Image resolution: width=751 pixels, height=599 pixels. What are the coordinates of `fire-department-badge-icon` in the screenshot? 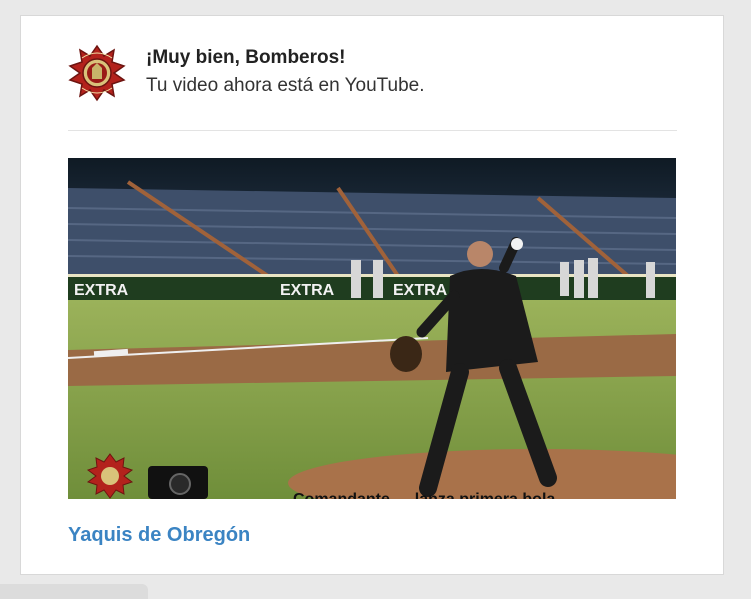 It's located at (97, 73).